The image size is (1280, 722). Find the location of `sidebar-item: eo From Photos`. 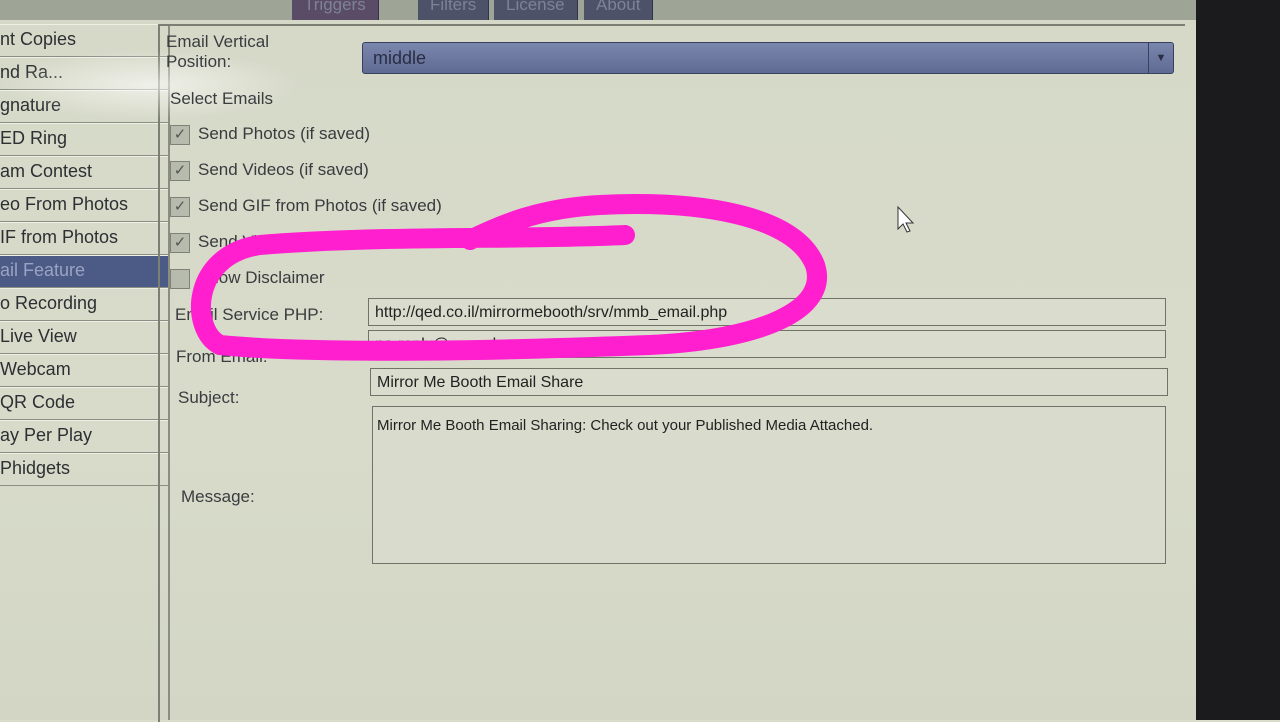

sidebar-item: eo From Photos is located at coordinates (84, 205).